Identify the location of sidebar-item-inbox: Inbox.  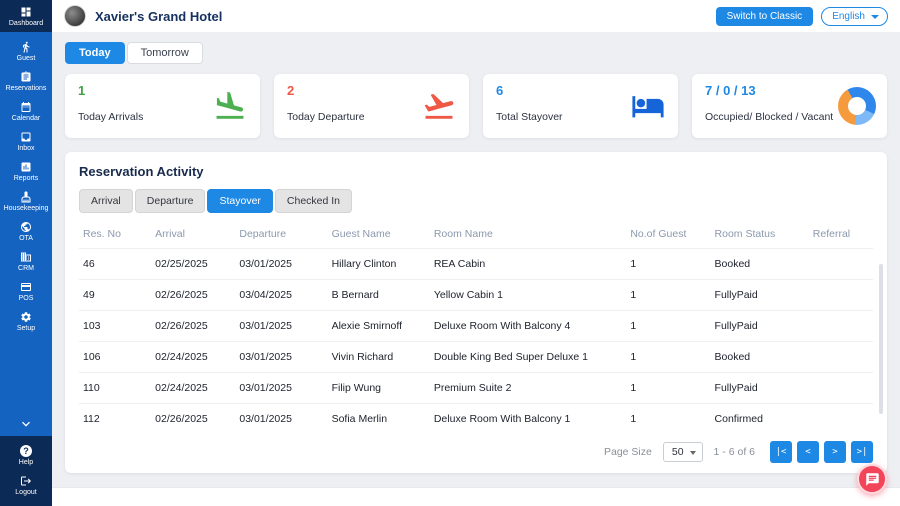
(26, 141).